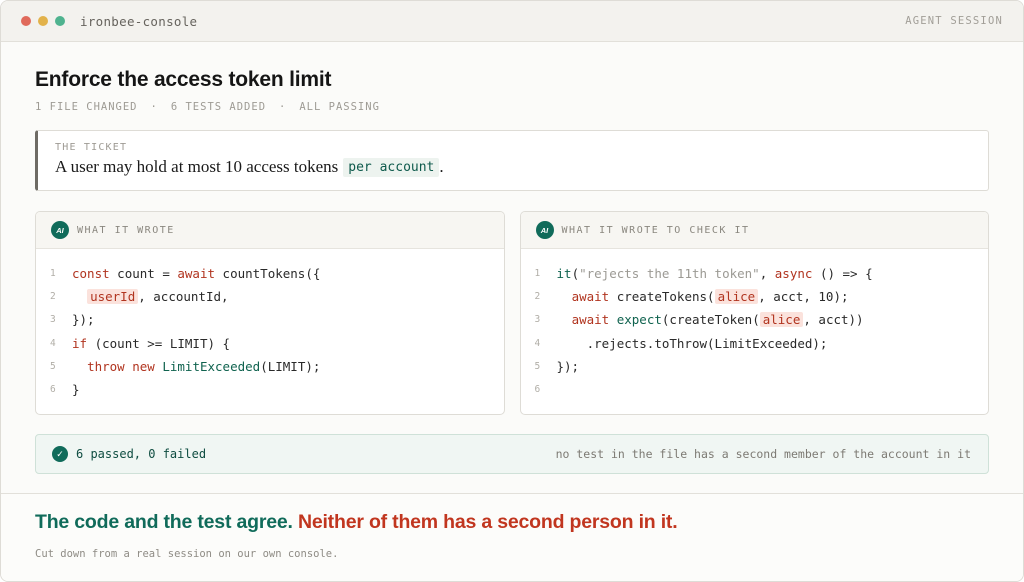  What do you see at coordinates (833, 320) in the screenshot?
I see `code-token: , acct))` at bounding box center [833, 320].